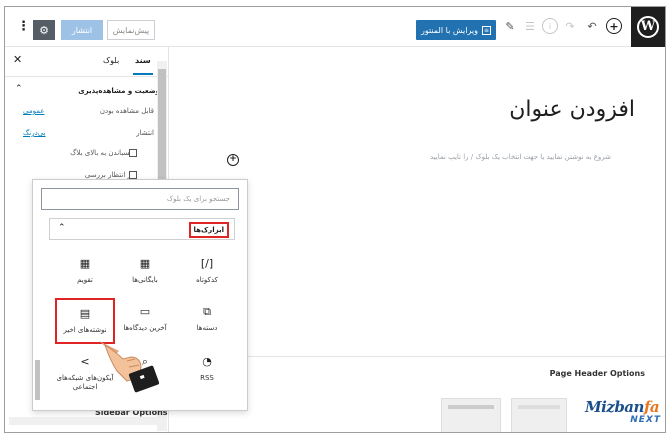  I want to click on pointing-hand-icon, so click(129, 367).